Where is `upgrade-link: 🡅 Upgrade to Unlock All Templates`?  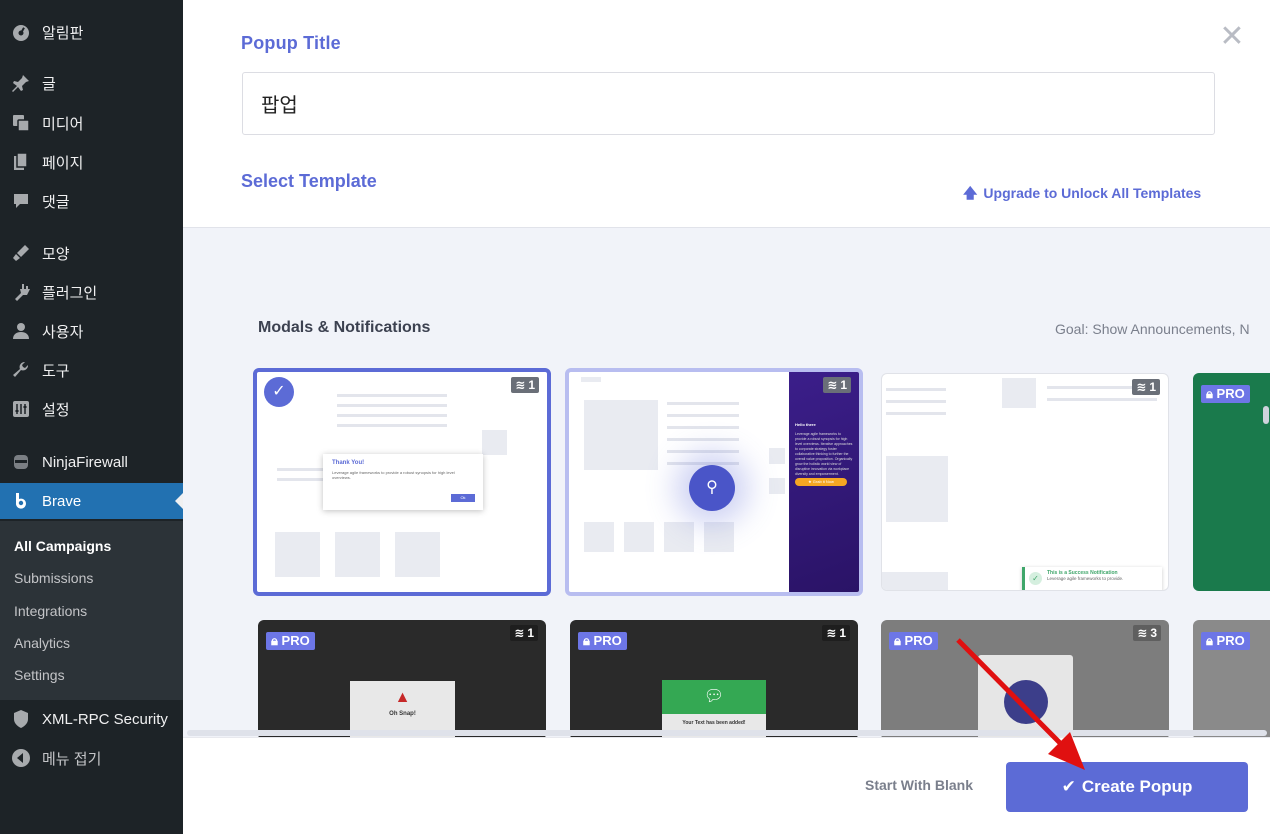 upgrade-link: 🡅 Upgrade to Unlock All Templates is located at coordinates (1082, 195).